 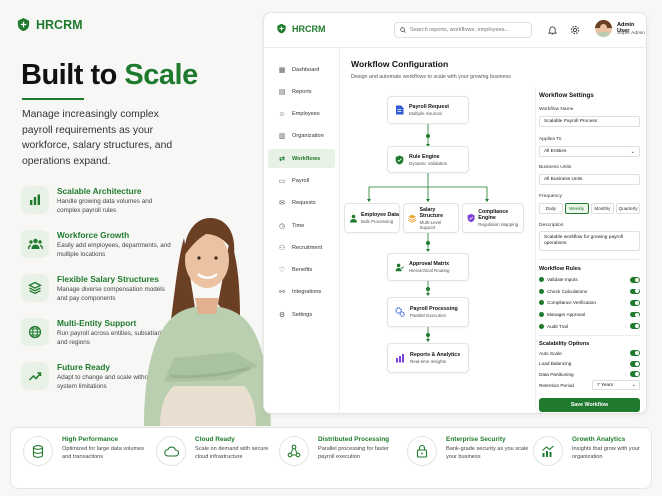 What do you see at coordinates (556, 385) in the screenshot?
I see `retention-label: Retention Period` at bounding box center [556, 385].